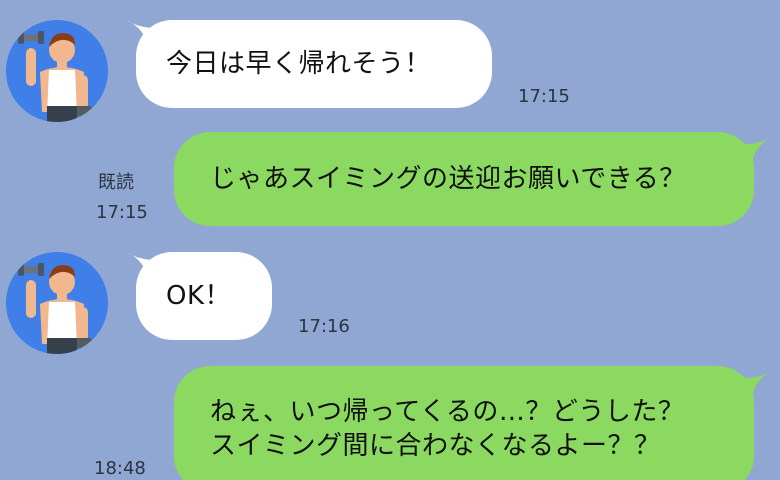 The width and height of the screenshot is (780, 480). What do you see at coordinates (299, 64) in the screenshot?
I see `message-text: 今日は早く帰れそう！` at bounding box center [299, 64].